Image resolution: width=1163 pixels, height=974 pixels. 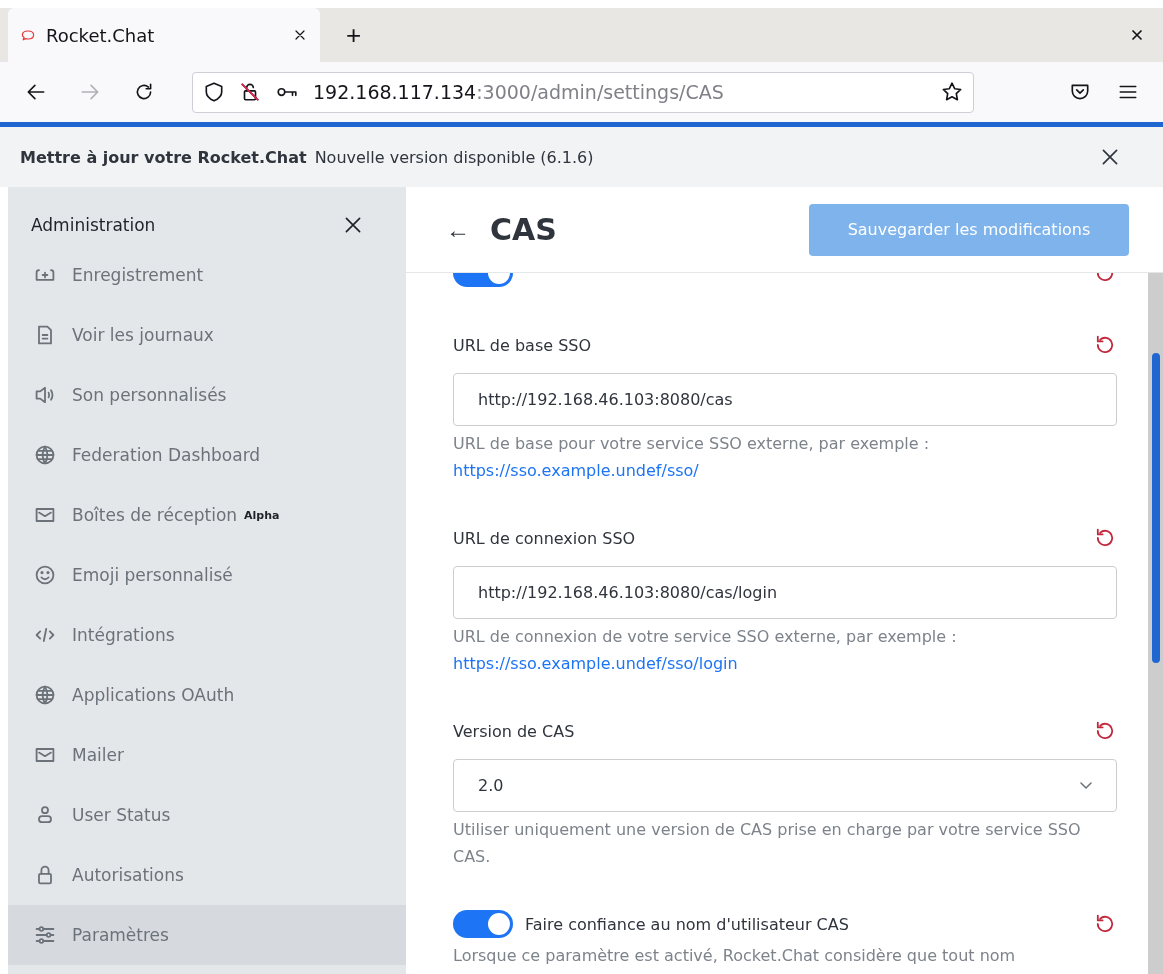 I want to click on version-dropdown: 2.0, so click(x=785, y=785).